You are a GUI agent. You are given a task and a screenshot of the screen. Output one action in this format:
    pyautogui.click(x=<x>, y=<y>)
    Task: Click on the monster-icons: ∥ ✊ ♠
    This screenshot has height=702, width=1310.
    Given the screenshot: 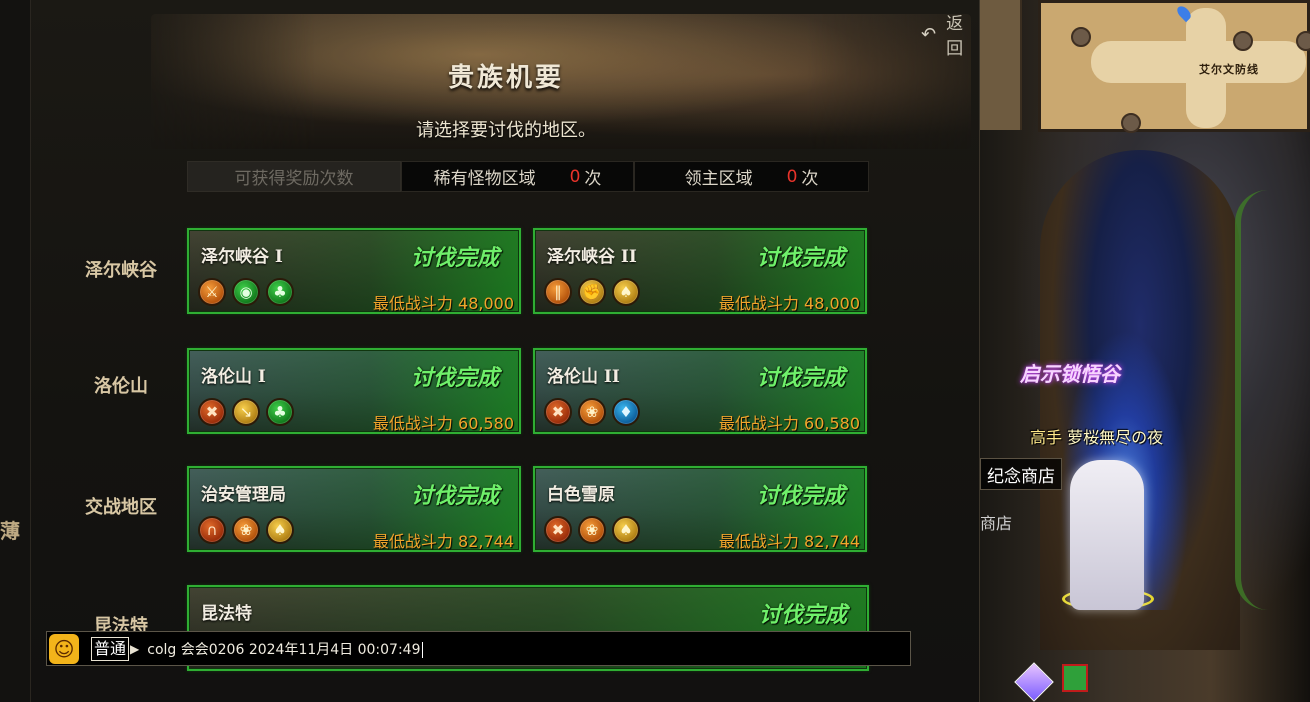 What is the action you would take?
    pyautogui.click(x=592, y=292)
    